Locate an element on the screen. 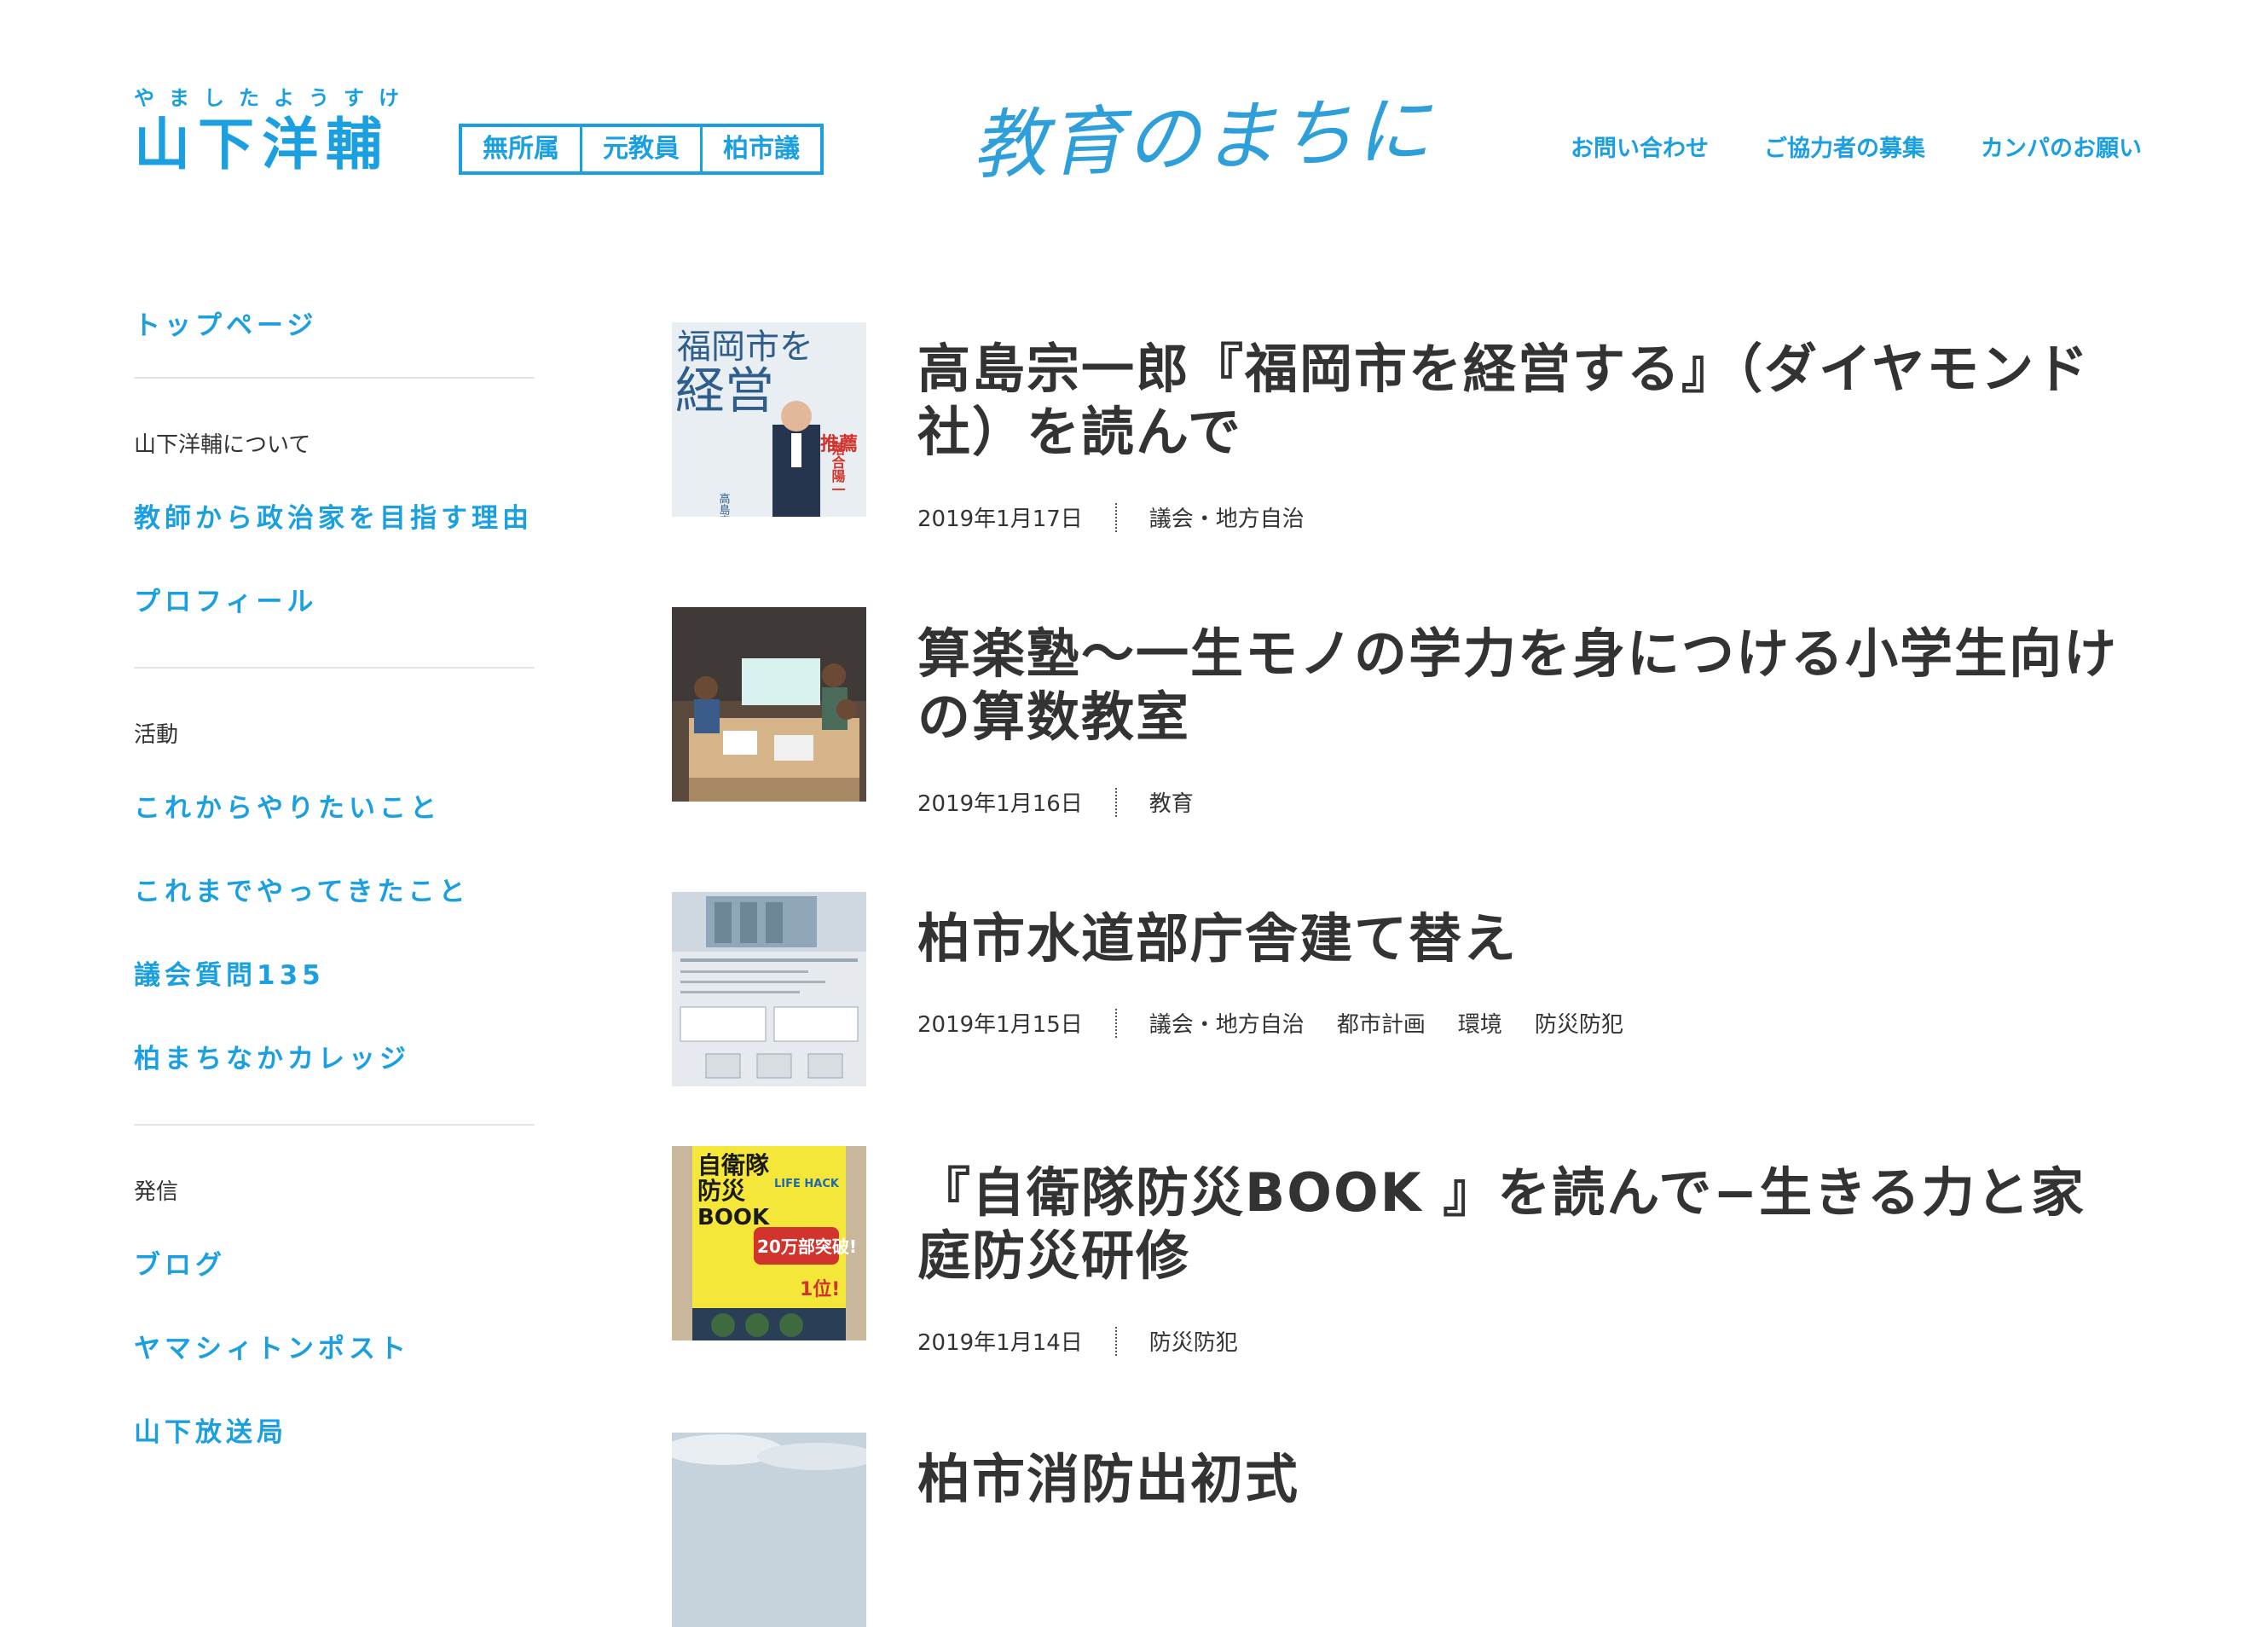 The width and height of the screenshot is (2268, 1627). sidebar-section-activity: 活動 is located at coordinates (156, 735).